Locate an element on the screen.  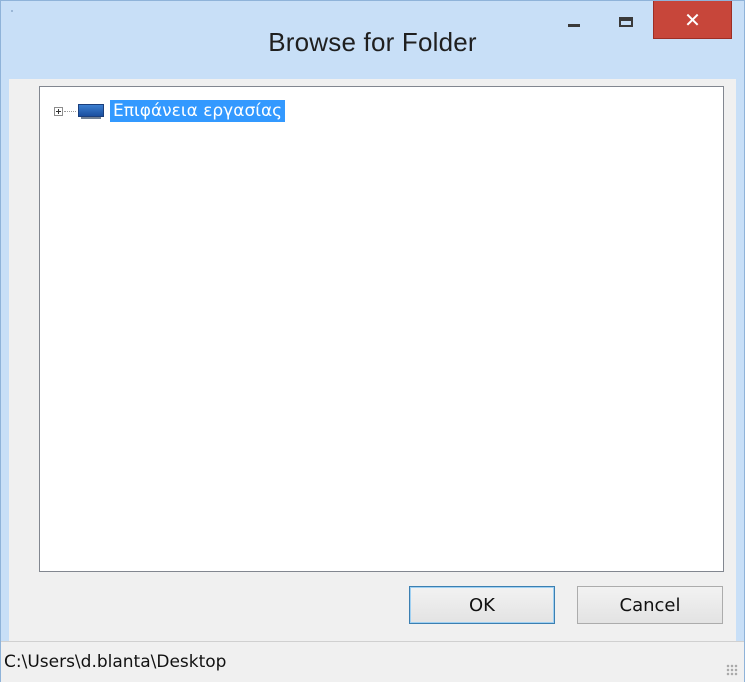
maximize-button is located at coordinates (626, 22).